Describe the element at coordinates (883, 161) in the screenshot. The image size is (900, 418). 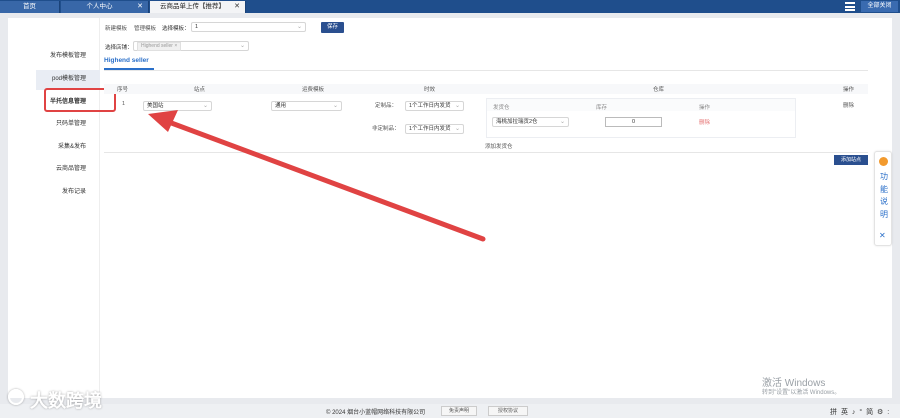
I see `help-badge-icon` at that location.